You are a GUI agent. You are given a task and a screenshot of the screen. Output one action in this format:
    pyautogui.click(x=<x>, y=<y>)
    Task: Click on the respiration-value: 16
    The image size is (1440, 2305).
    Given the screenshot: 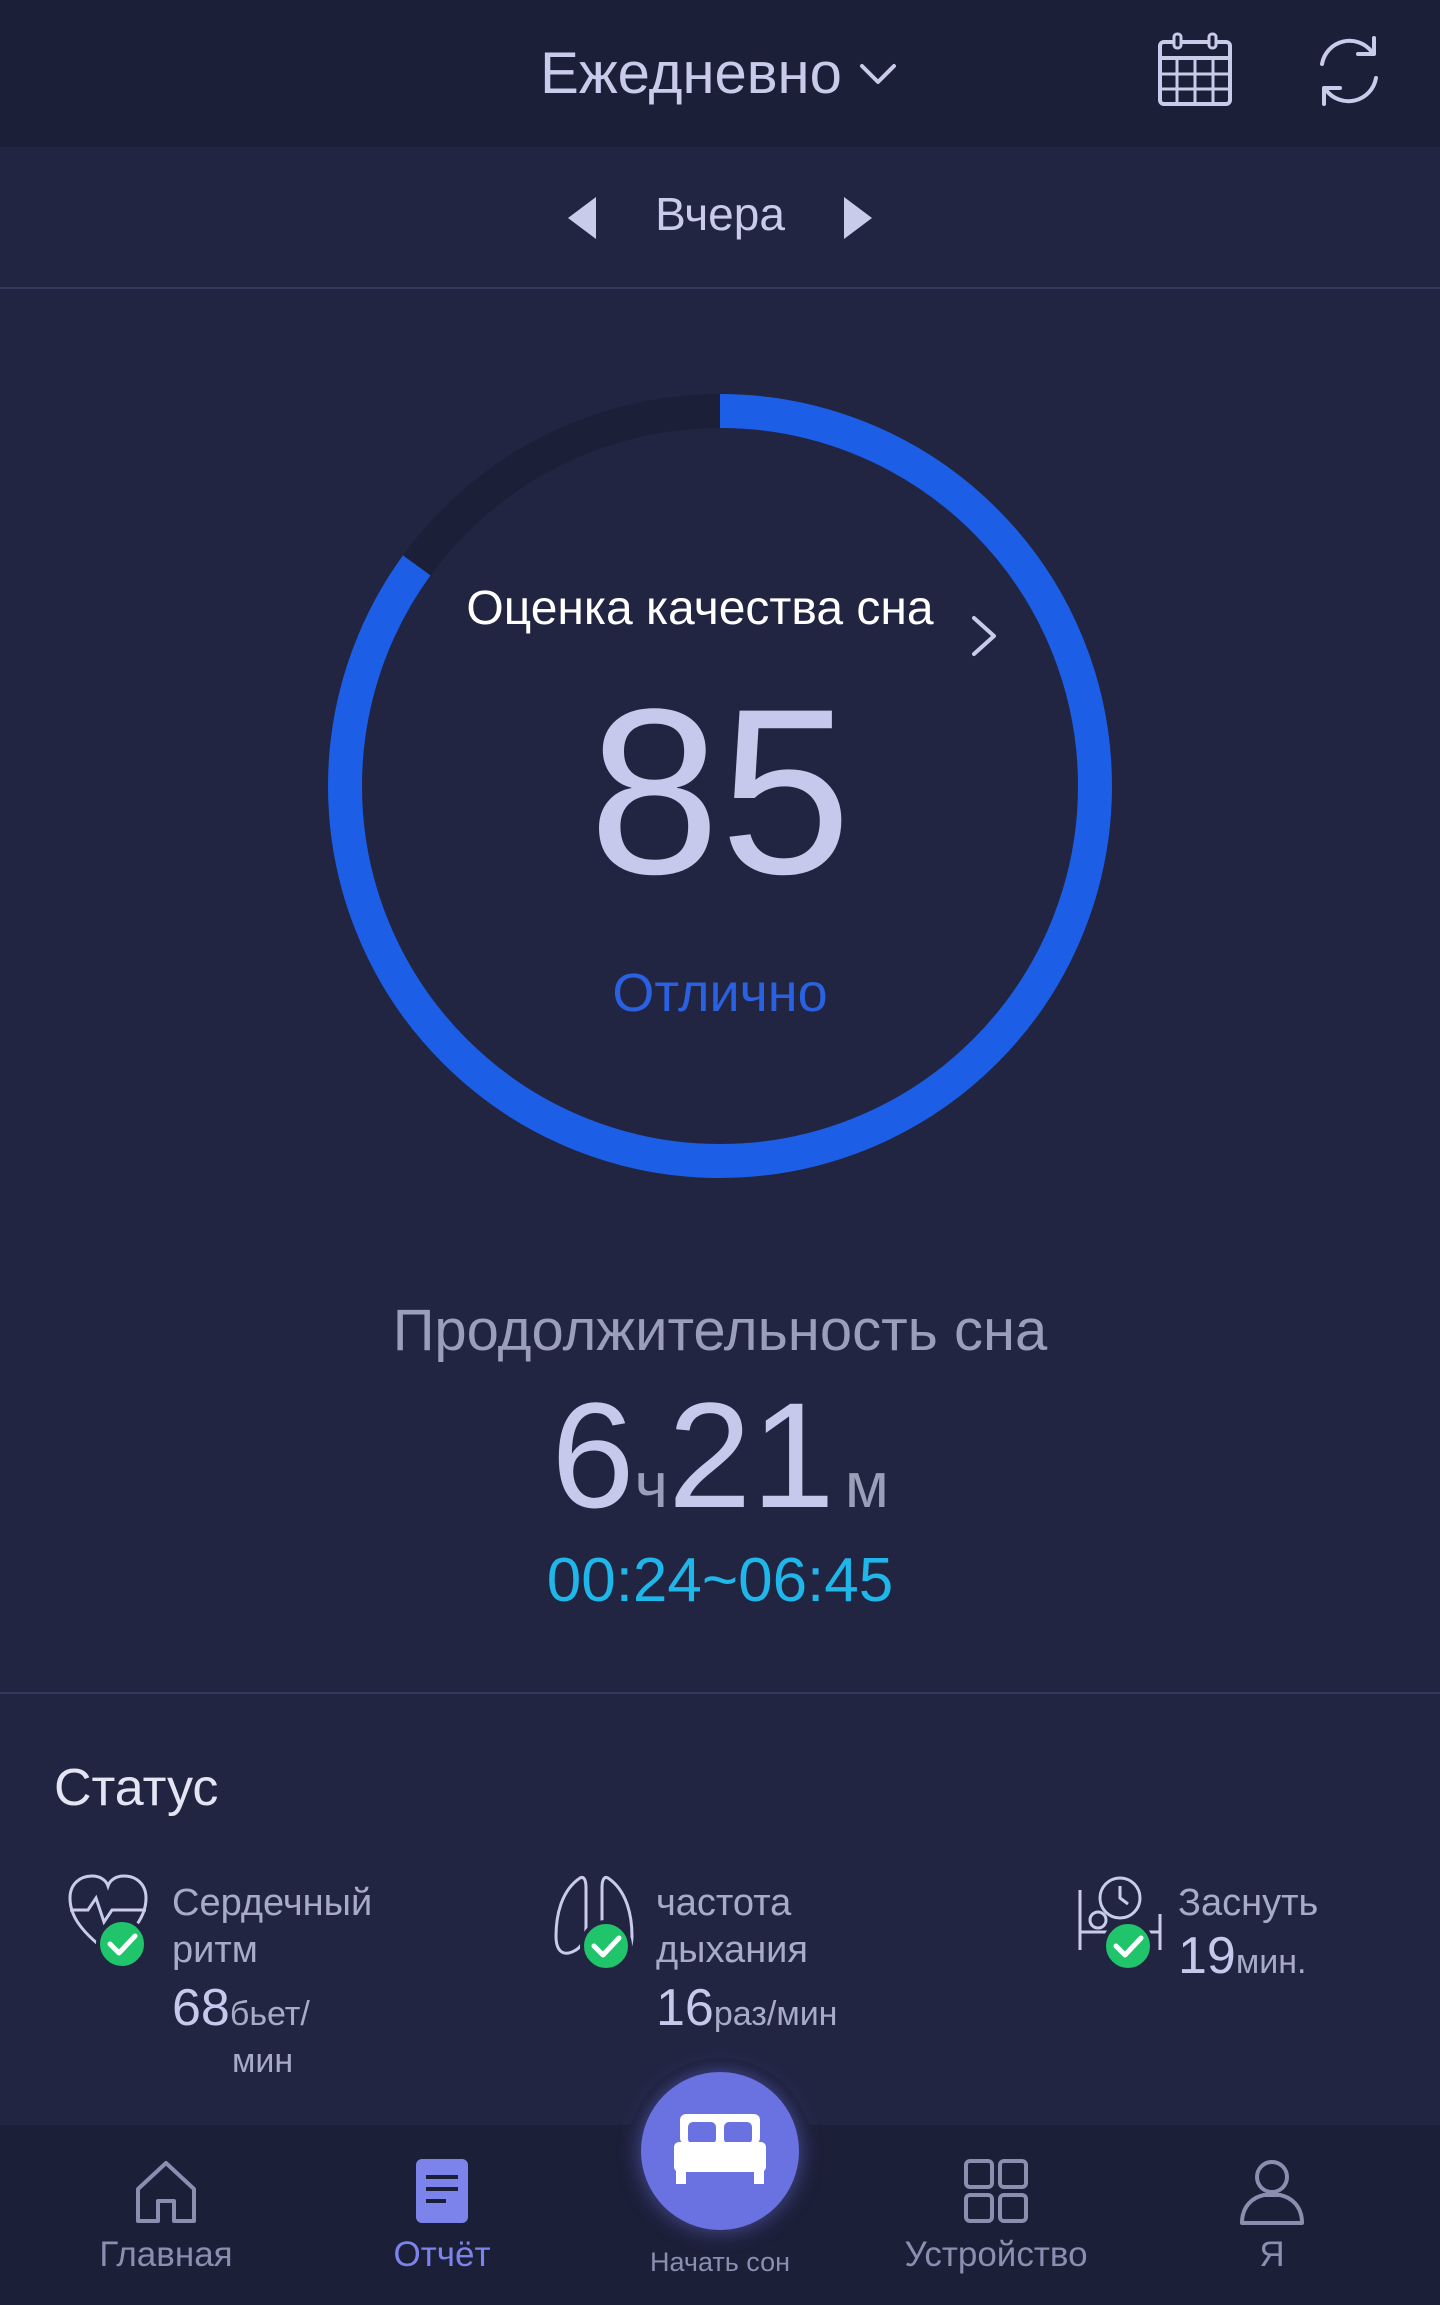 What is the action you would take?
    pyautogui.click(x=685, y=2008)
    